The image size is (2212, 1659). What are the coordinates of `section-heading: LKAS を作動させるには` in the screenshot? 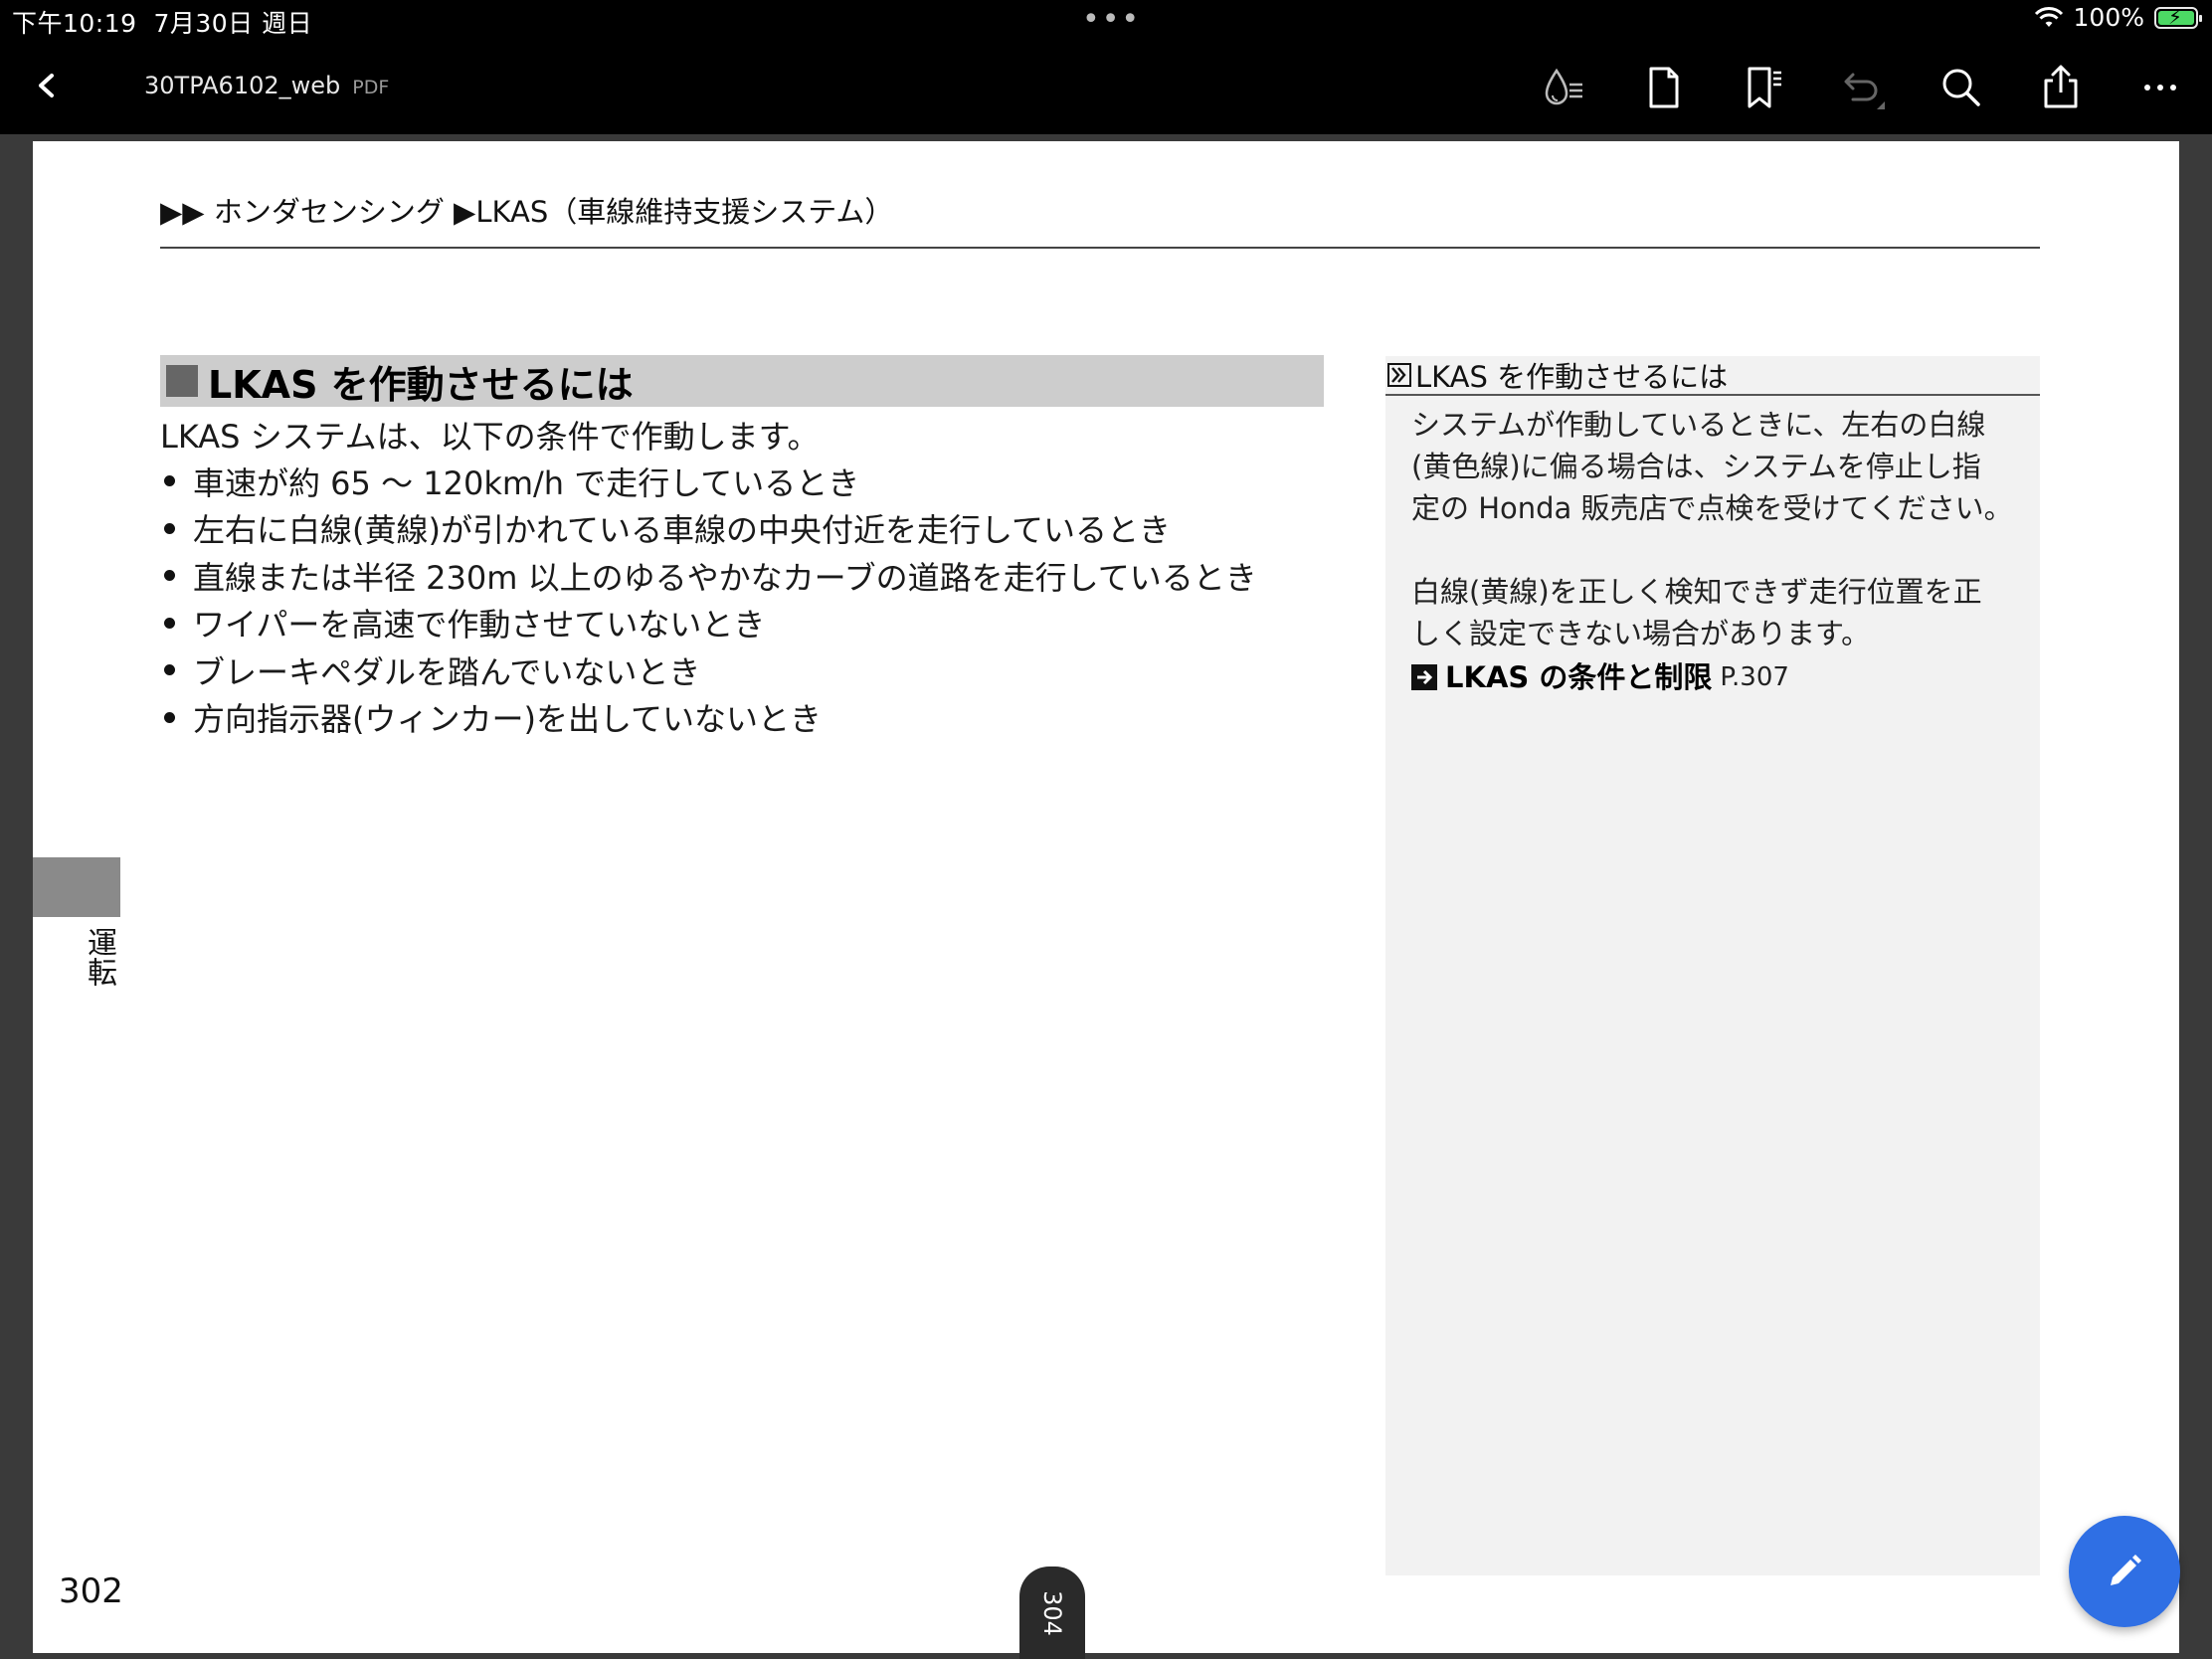 It's located at (742, 381).